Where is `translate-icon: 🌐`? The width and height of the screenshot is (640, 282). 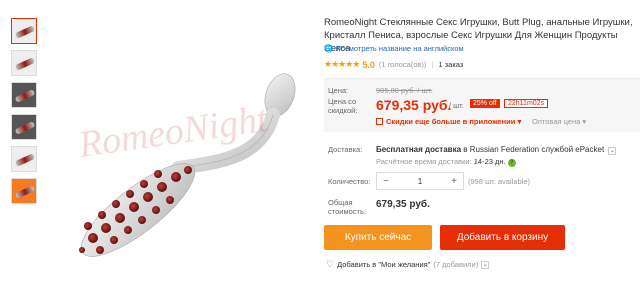 translate-icon: 🌐 is located at coordinates (329, 48).